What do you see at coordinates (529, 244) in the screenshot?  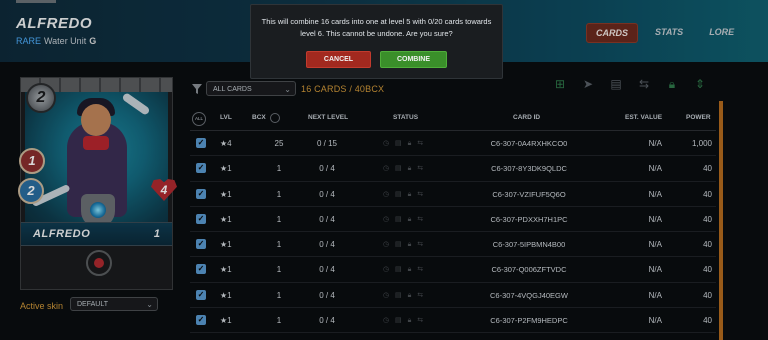 I see `row-card-id: C6-307-5IPBMN4B00` at bounding box center [529, 244].